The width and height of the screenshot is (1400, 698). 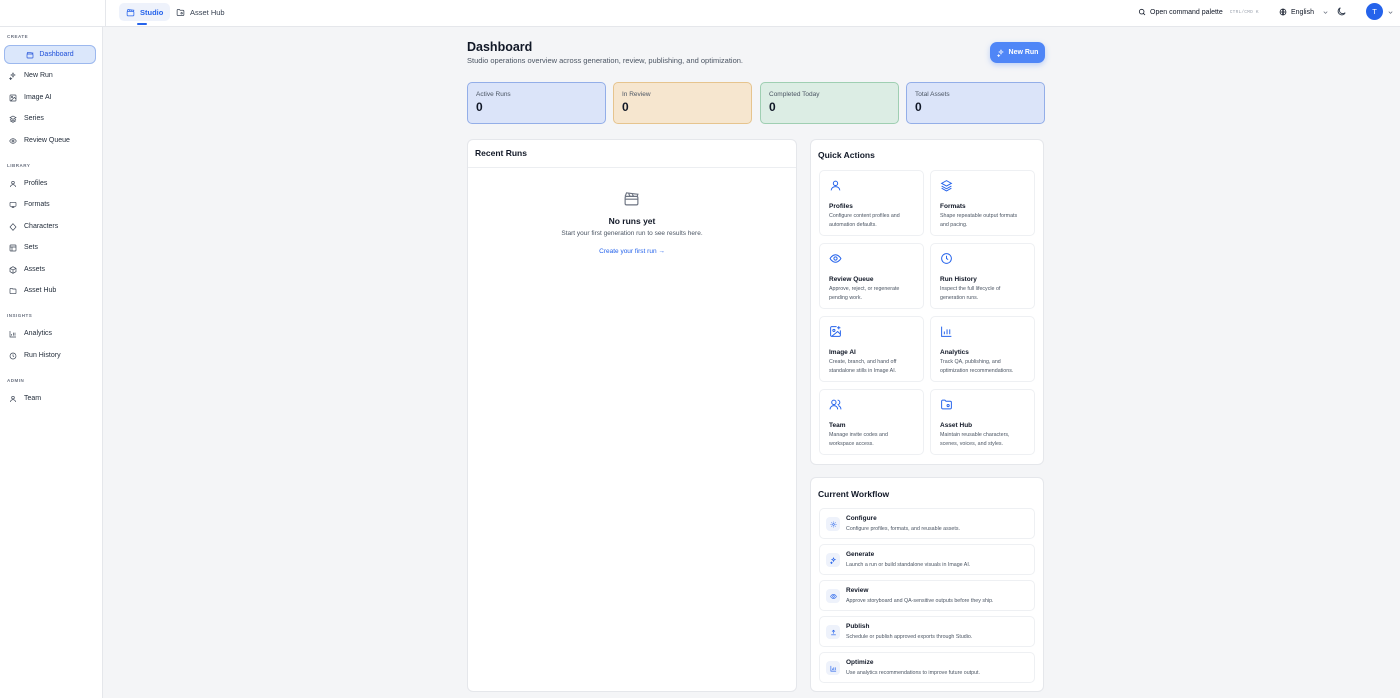 What do you see at coordinates (854, 494) in the screenshot?
I see `current-workflow-title: Current Workflow` at bounding box center [854, 494].